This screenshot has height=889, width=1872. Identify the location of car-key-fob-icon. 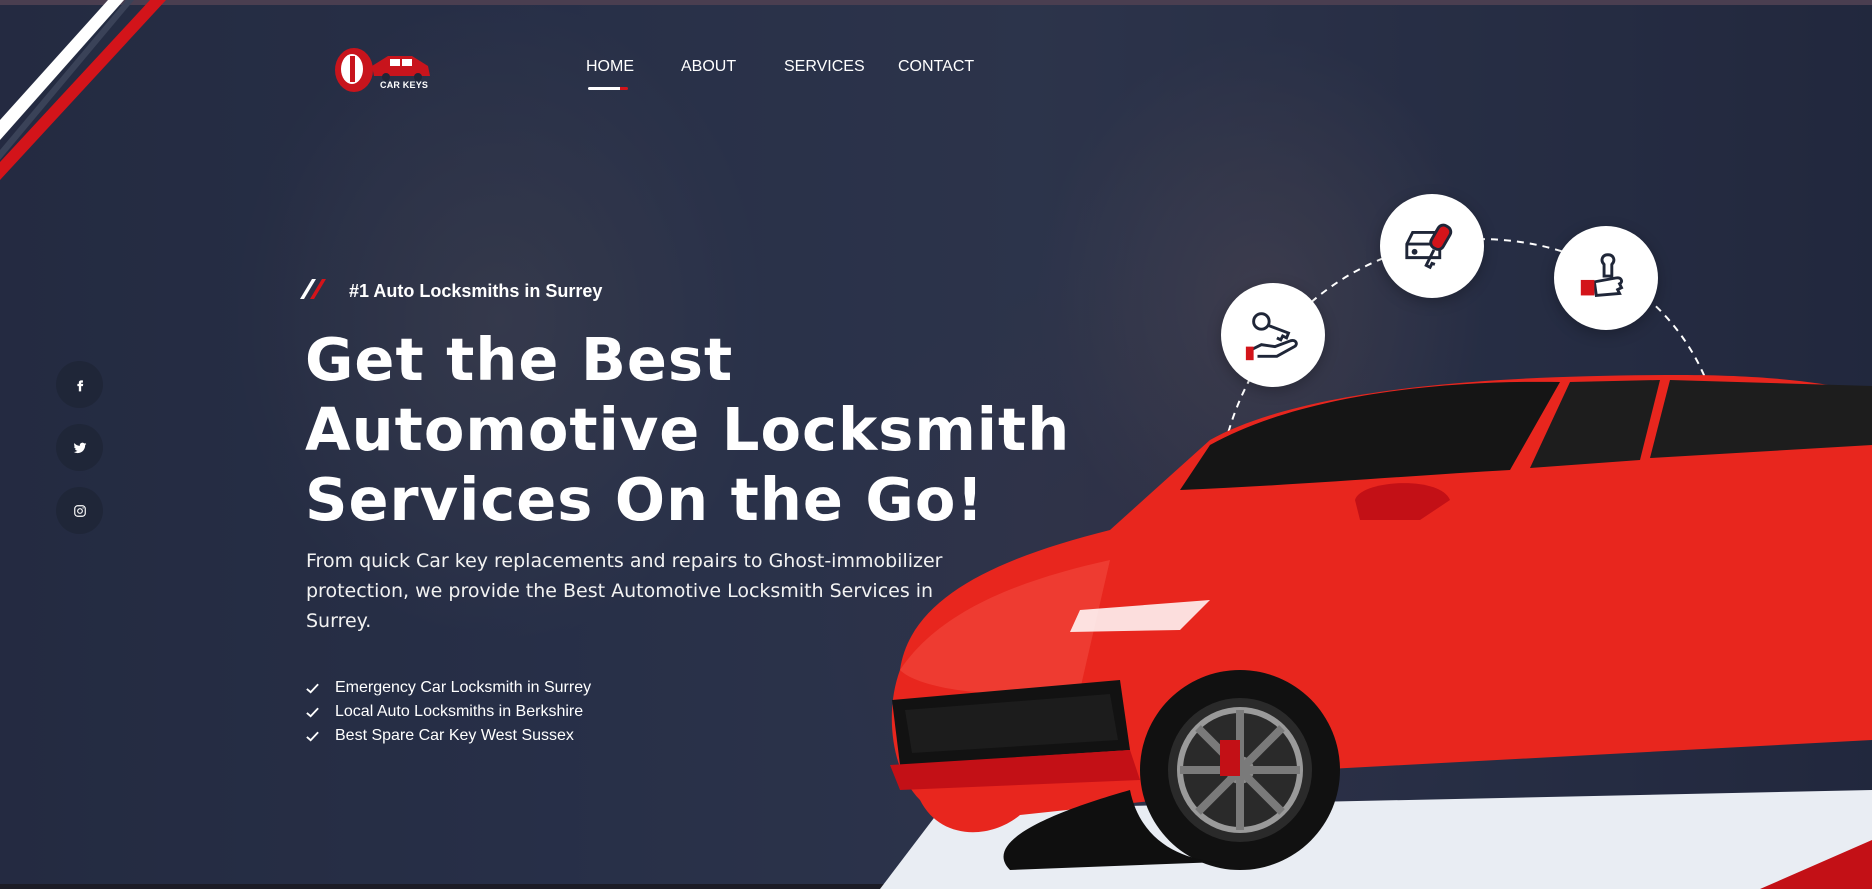
(1429, 246).